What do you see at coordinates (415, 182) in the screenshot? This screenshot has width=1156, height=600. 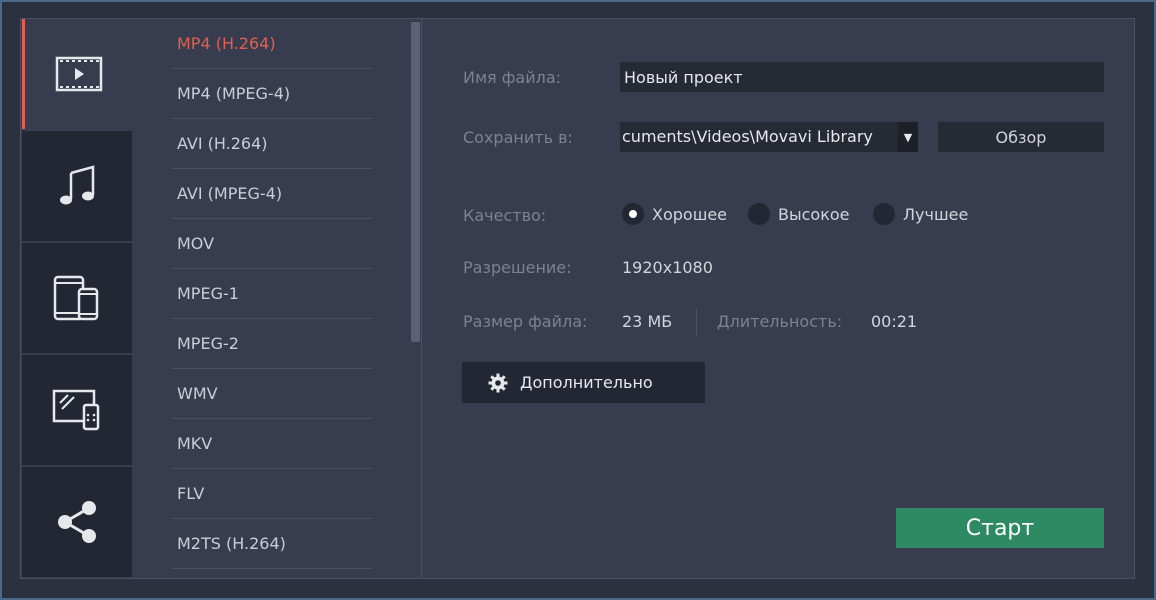 I see `scrollbar-thumb` at bounding box center [415, 182].